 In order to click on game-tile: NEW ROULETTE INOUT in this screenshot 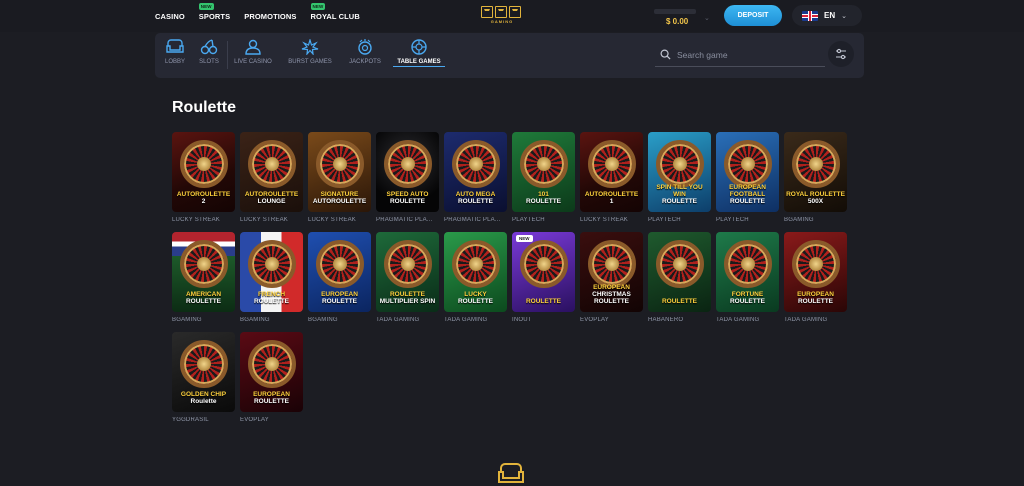, I will do `click(543, 277)`.